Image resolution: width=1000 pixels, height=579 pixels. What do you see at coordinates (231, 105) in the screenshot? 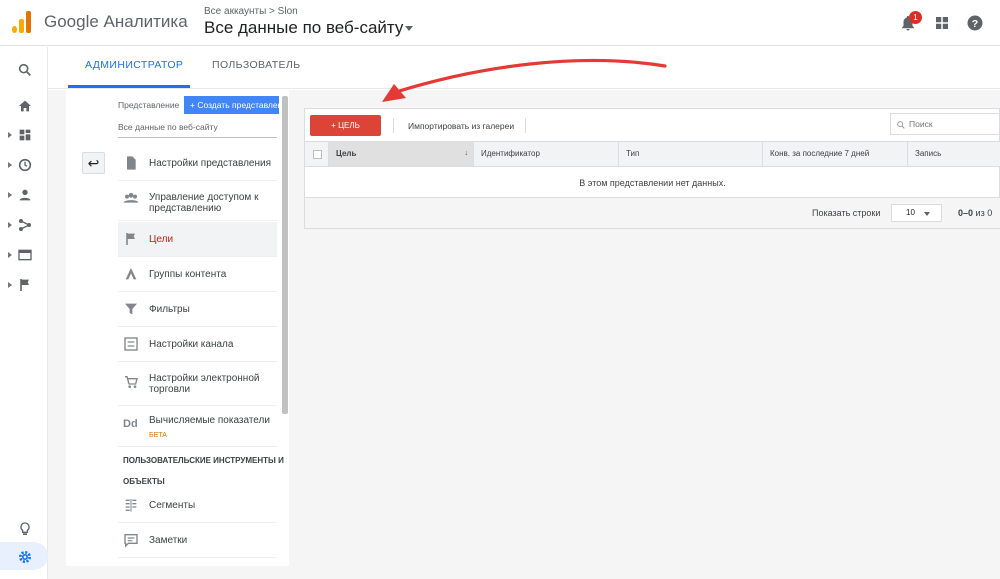
I see `create-view-button: + Создать представление` at bounding box center [231, 105].